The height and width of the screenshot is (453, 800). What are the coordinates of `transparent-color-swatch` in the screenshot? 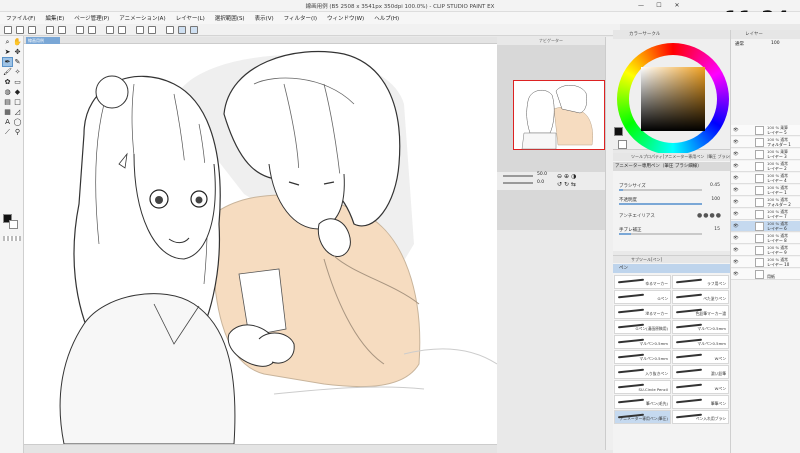 It's located at (12, 238).